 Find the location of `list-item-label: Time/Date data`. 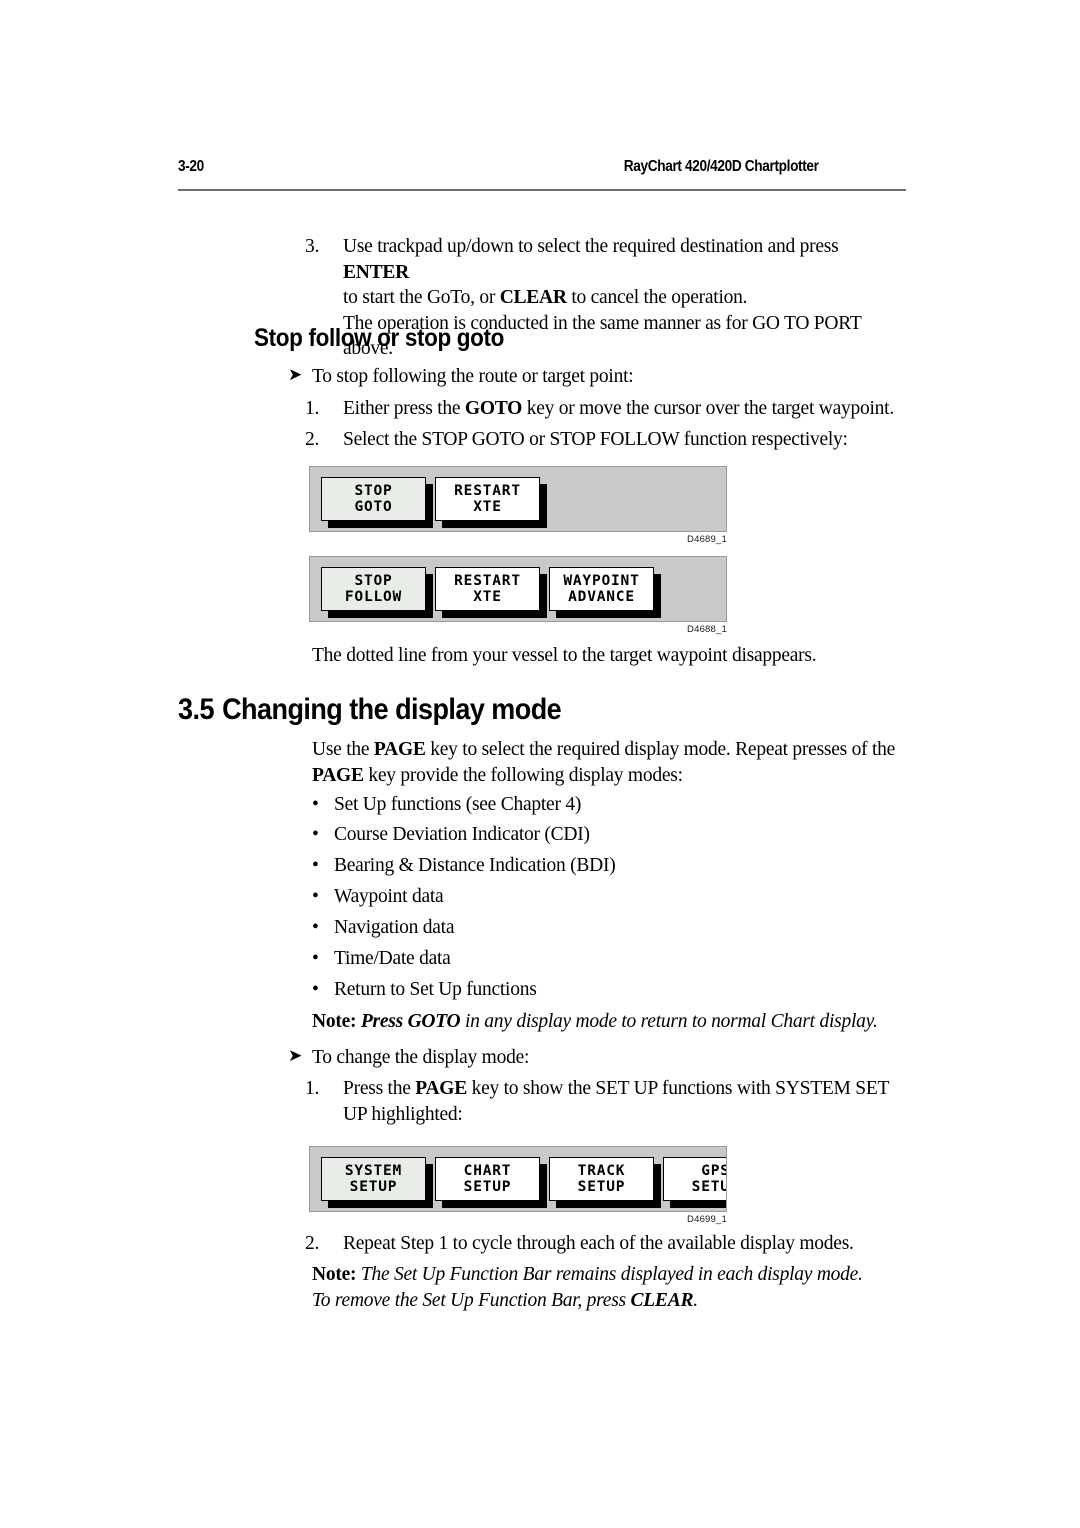

list-item-label: Time/Date data is located at coordinates (392, 958).